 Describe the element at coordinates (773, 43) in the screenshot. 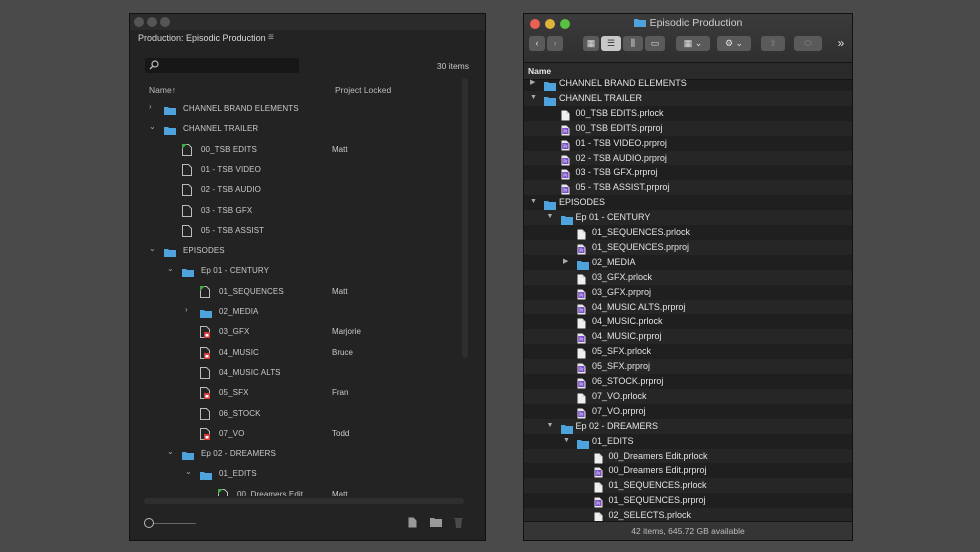

I see `share-button: ⇧` at that location.